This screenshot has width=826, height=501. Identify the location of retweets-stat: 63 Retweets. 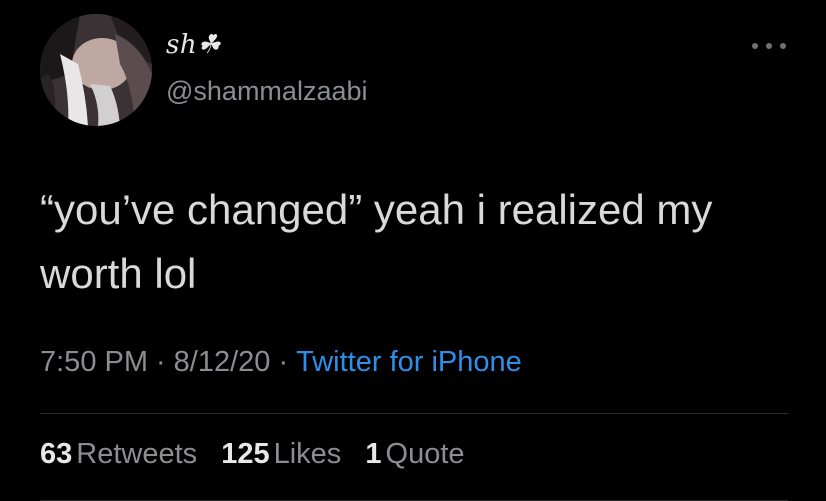
(118, 454).